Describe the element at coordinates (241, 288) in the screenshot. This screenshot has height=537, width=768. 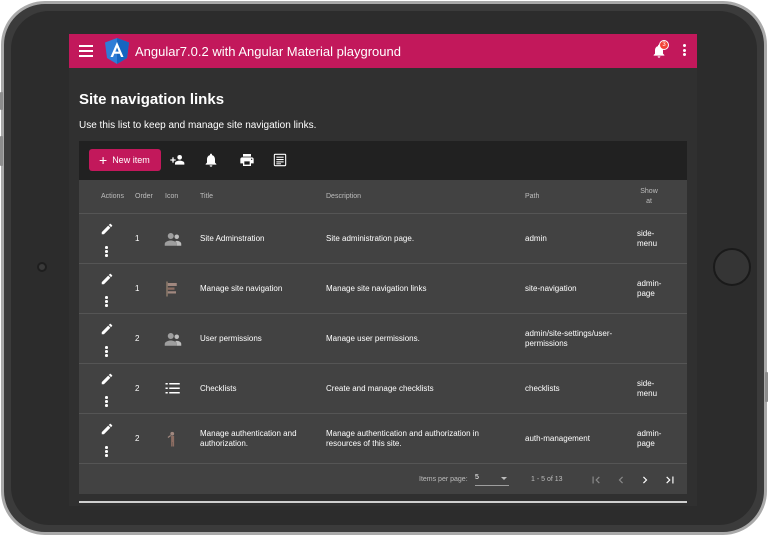
I see `cell-title: Manage site navigation` at that location.